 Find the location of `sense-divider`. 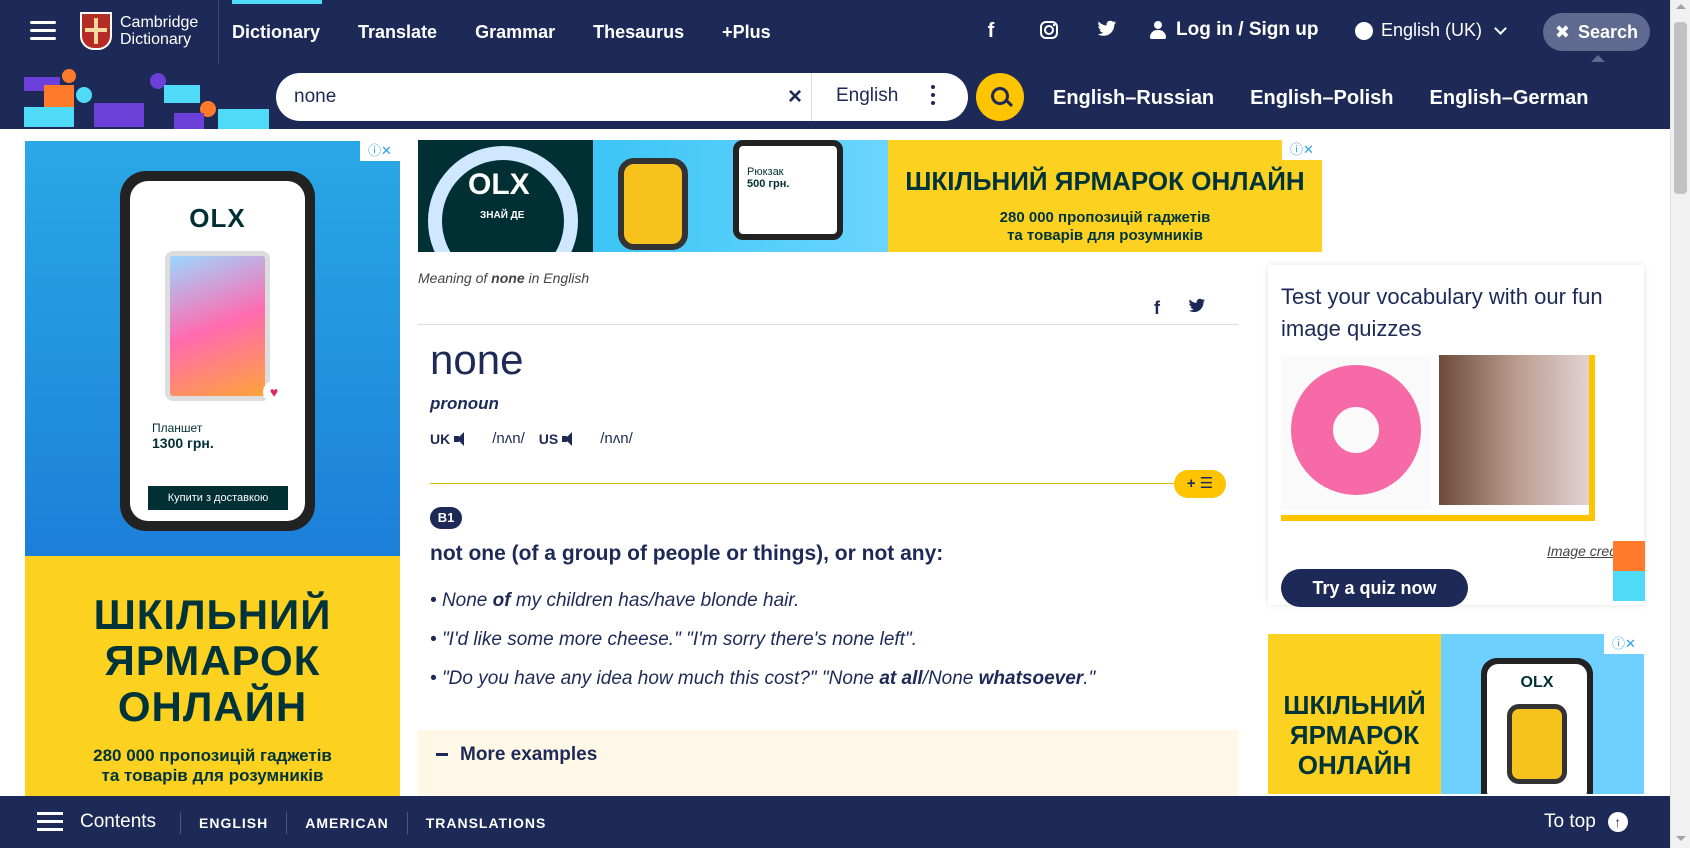

sense-divider is located at coordinates (815, 483).